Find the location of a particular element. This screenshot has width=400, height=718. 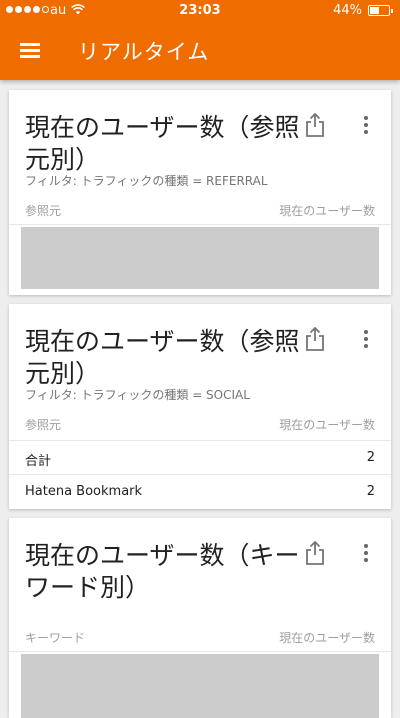

column-header-keyword: キーワード is located at coordinates (55, 638).